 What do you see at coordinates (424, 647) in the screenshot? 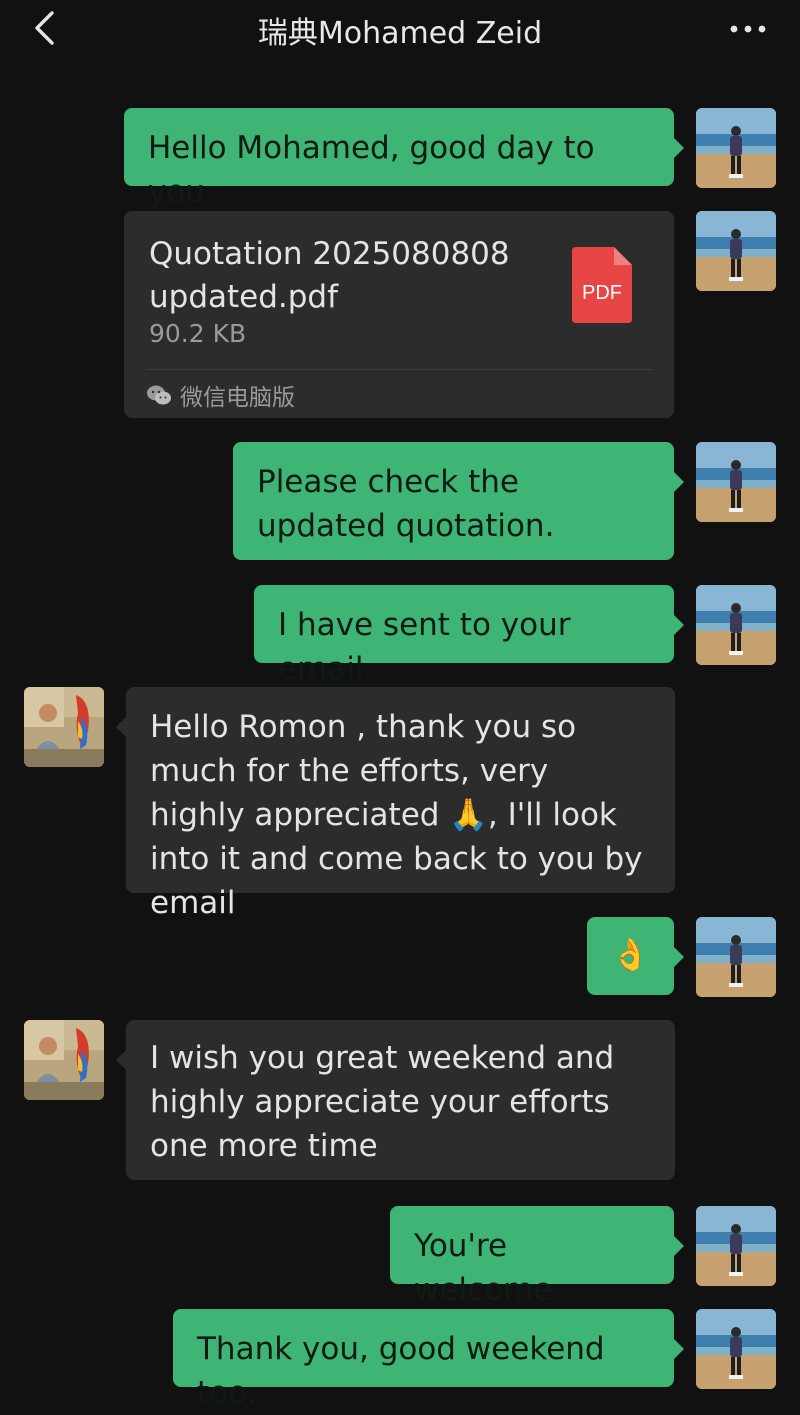
I see `message-text: I have sent to your email.` at bounding box center [424, 647].